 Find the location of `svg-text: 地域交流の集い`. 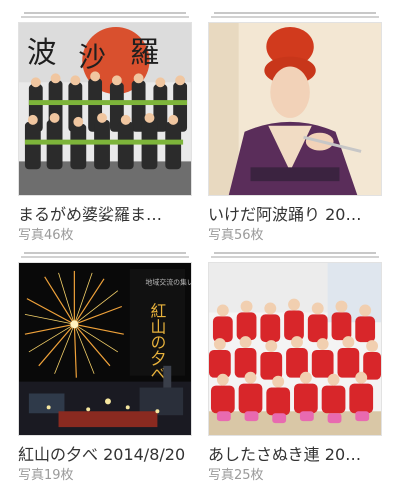

svg-text: 地域交流の集い is located at coordinates (168, 282).